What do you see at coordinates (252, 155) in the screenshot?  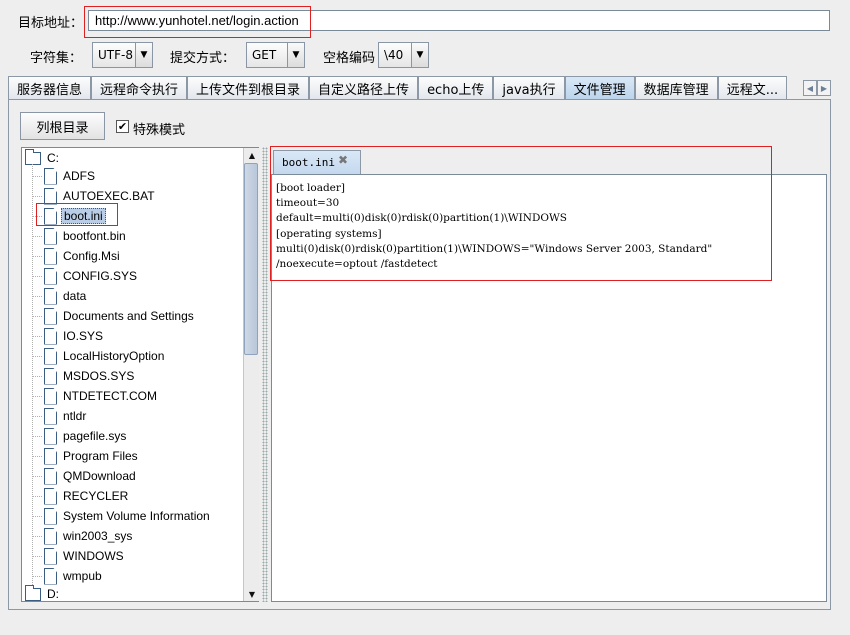 I see `scroll-up-icon: ▲` at bounding box center [252, 155].